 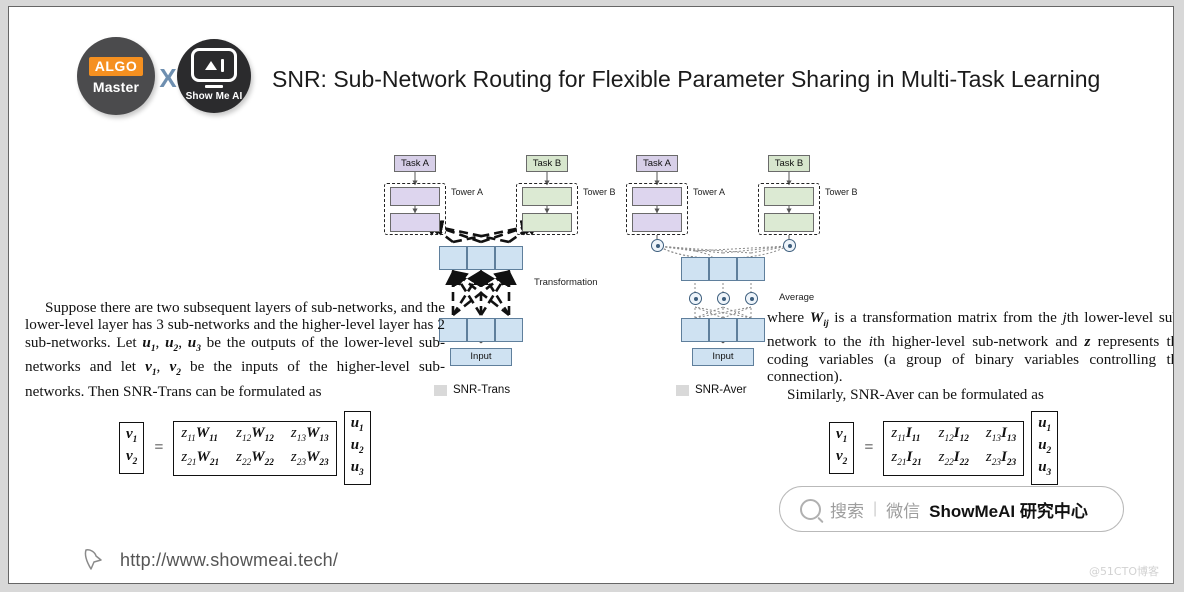 What do you see at coordinates (168, 78) in the screenshot?
I see `cross-symbol: X` at bounding box center [168, 78].